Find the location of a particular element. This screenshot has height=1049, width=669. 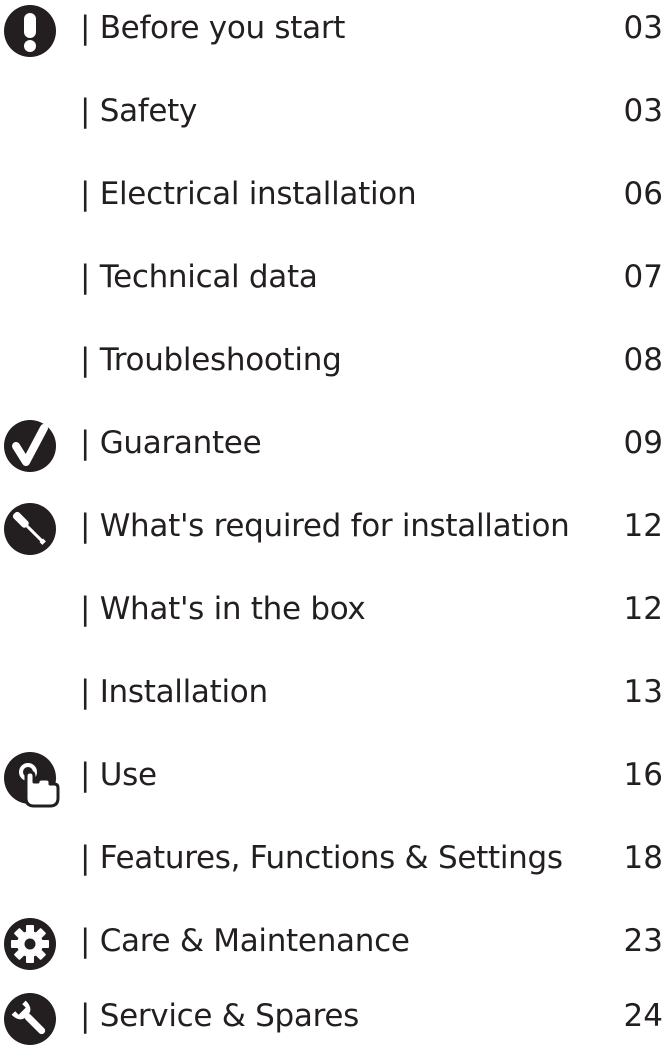

toc-entry-whats-in-the-box: | What's in the box 12 is located at coordinates (334, 611).